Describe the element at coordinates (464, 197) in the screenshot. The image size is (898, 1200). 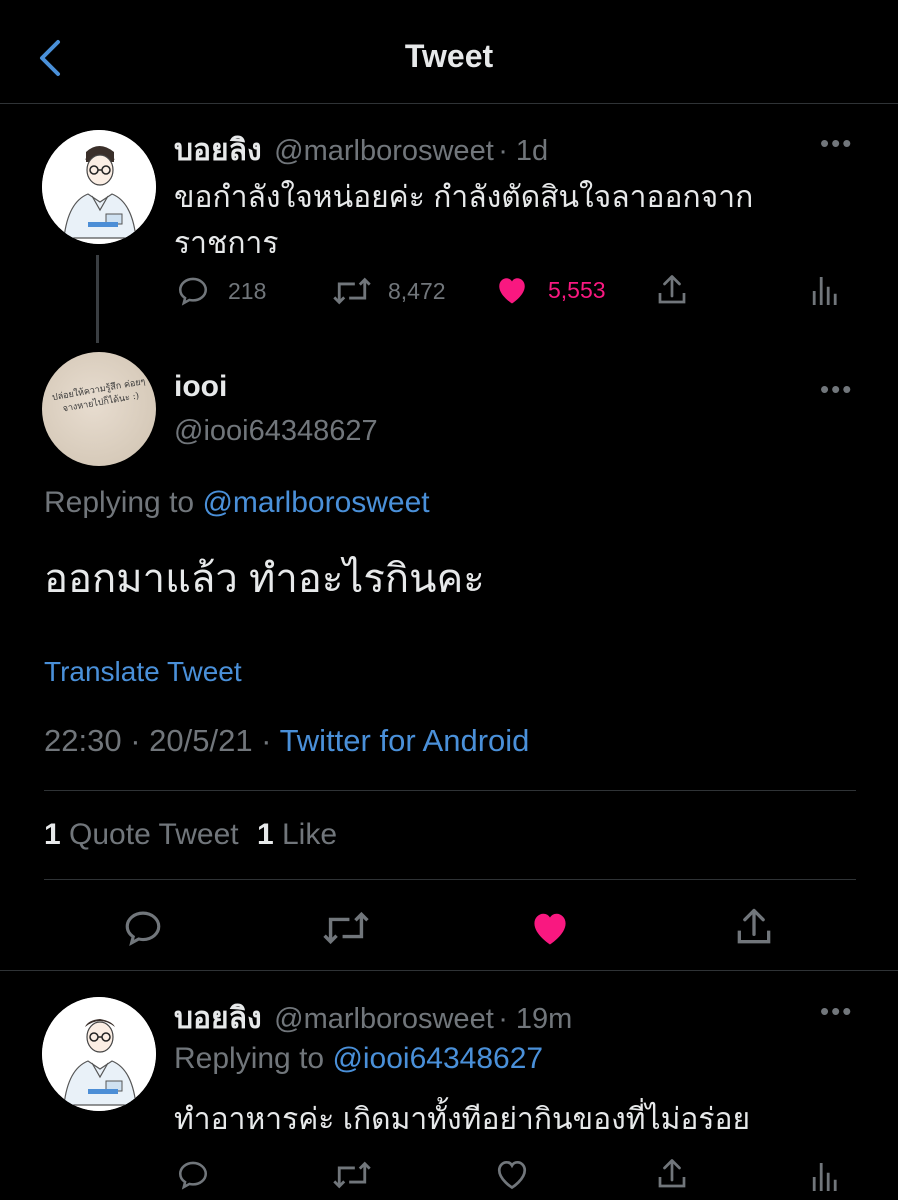
I see `tweet-text-line1: ขอกำลังใจหน่อยค่ะ กำลังตัดสินใจลาออกจาก` at that location.